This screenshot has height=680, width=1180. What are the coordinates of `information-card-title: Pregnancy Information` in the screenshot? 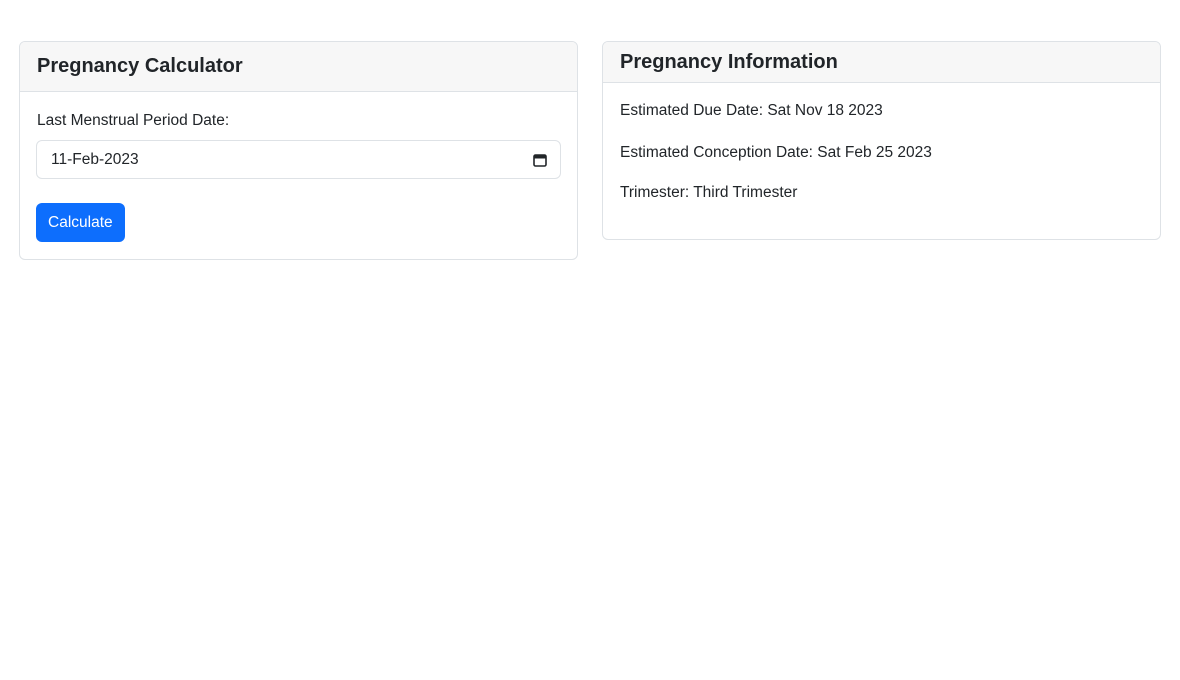 It's located at (881, 62).